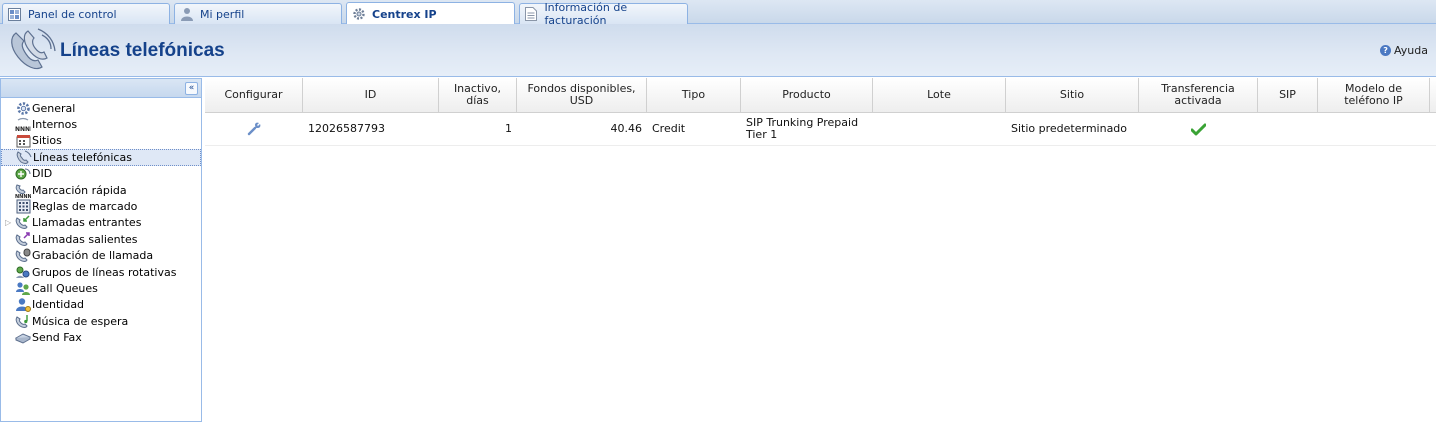 This screenshot has height=422, width=1436. What do you see at coordinates (14, 14) in the screenshot?
I see `dashboard-icon` at bounding box center [14, 14].